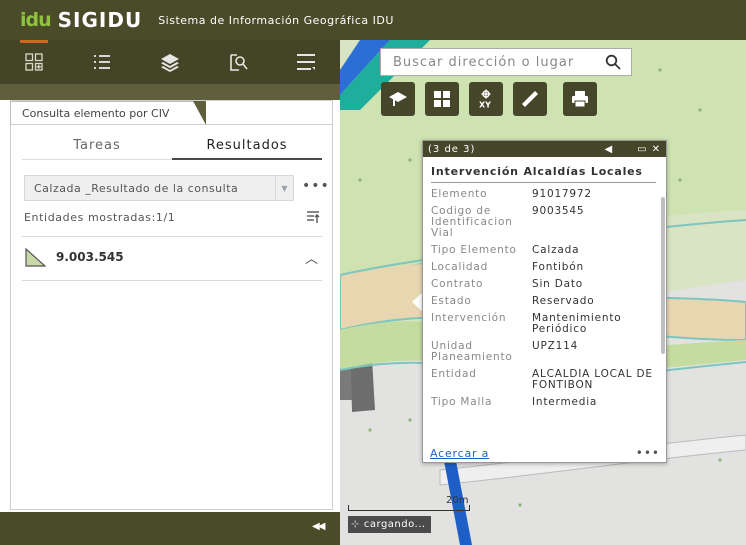  Describe the element at coordinates (474, 250) in the screenshot. I see `attribute-key: Tipo Elemento` at that location.